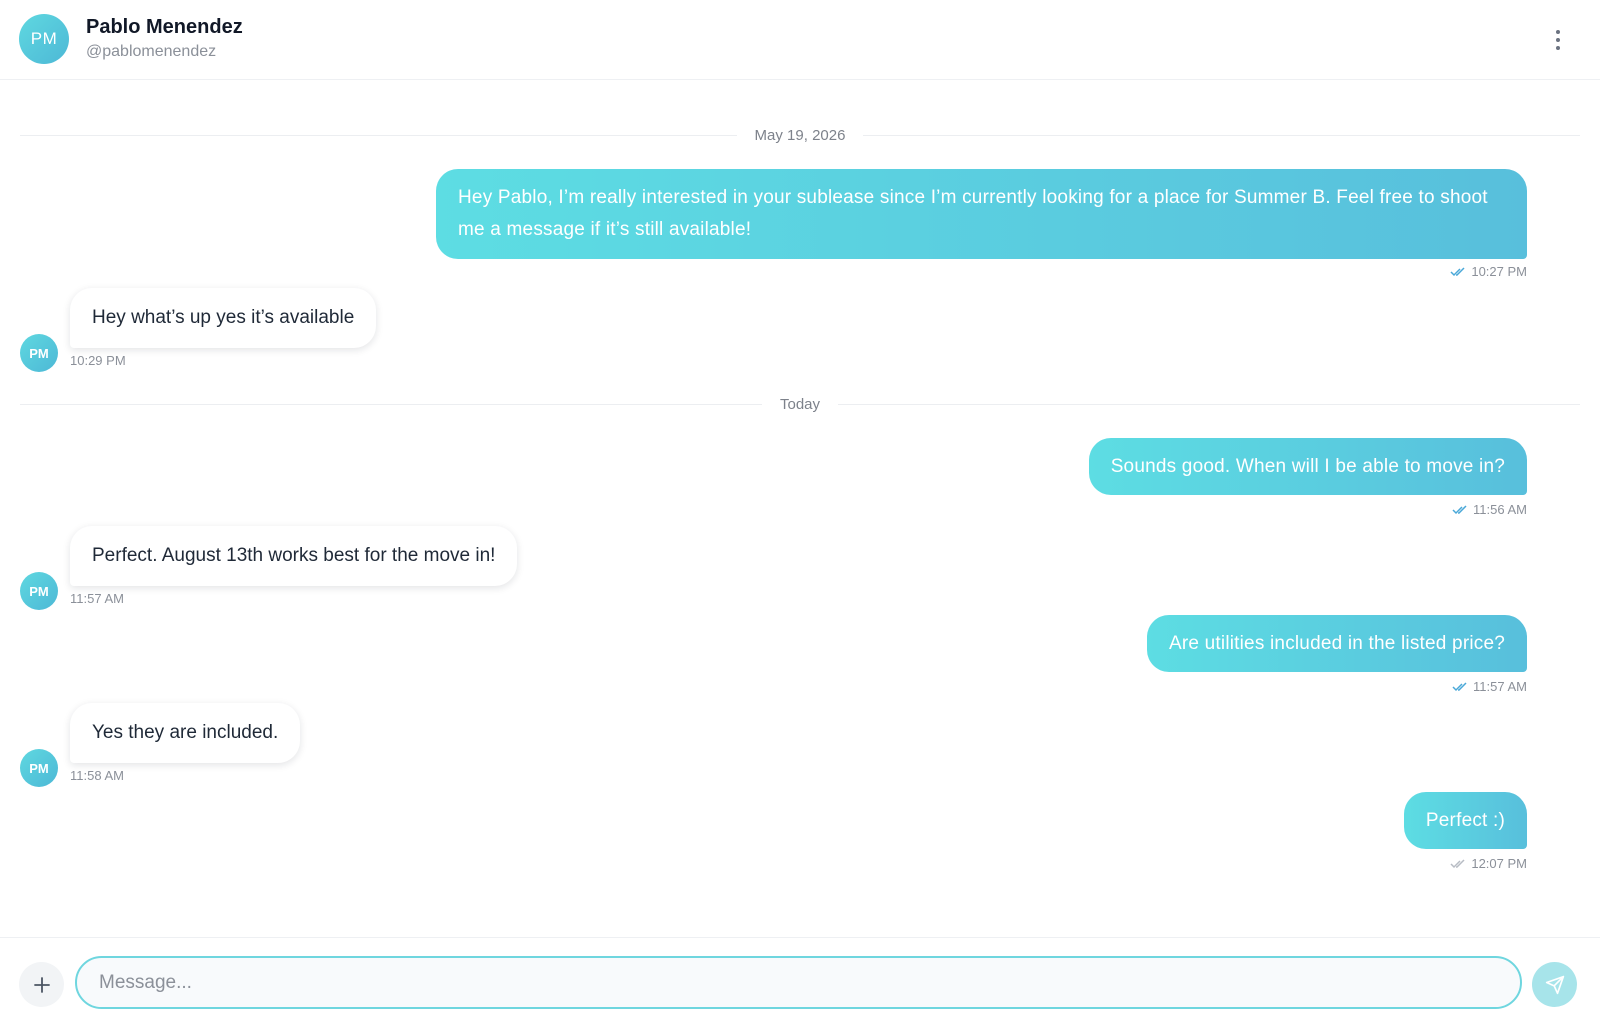 This screenshot has height=1023, width=1600. What do you see at coordinates (1499, 271) in the screenshot?
I see `message-time: 10:27 PM` at bounding box center [1499, 271].